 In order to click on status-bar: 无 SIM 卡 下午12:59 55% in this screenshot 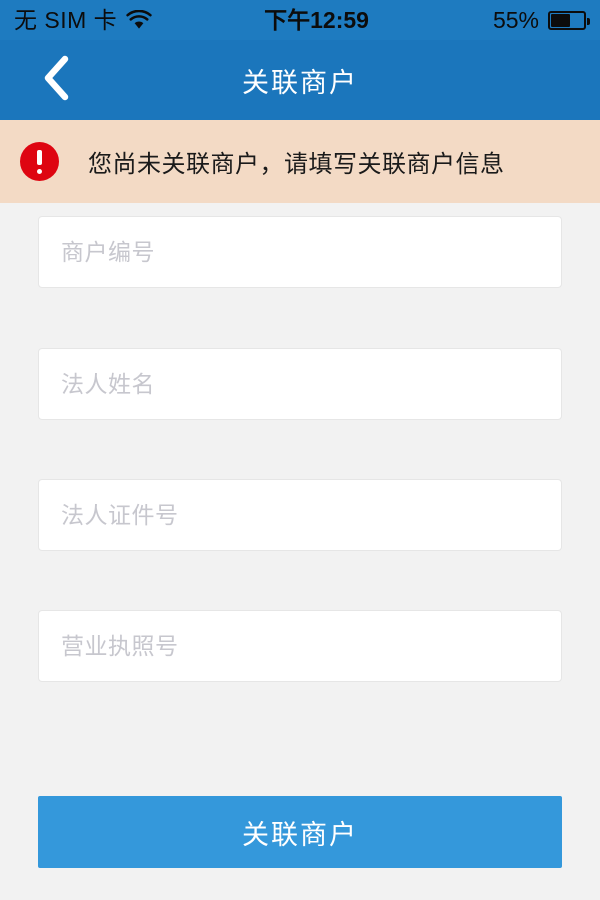, I will do `click(300, 20)`.